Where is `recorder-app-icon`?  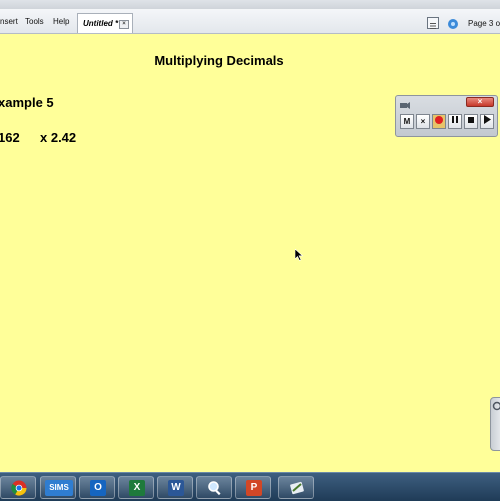 recorder-app-icon is located at coordinates (404, 106).